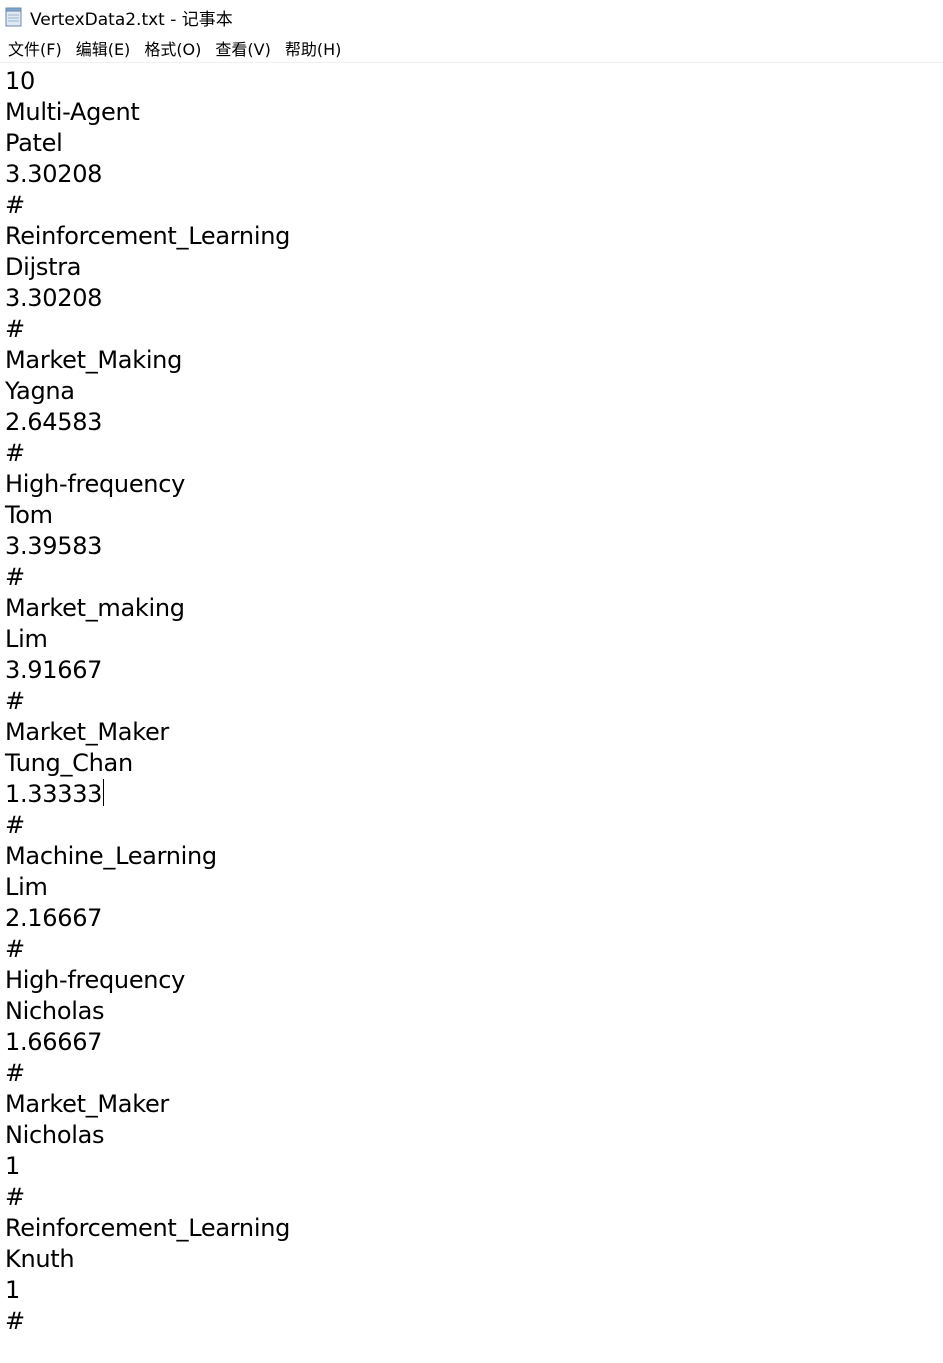 This screenshot has width=943, height=1363. I want to click on text-line: Market_making, so click(474, 608).